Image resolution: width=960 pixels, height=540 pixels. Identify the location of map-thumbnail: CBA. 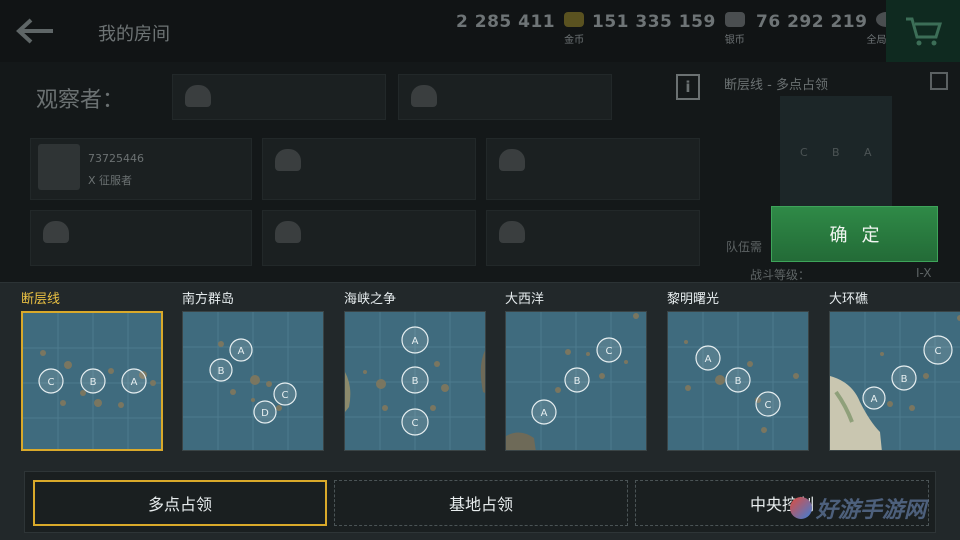
(92, 381).